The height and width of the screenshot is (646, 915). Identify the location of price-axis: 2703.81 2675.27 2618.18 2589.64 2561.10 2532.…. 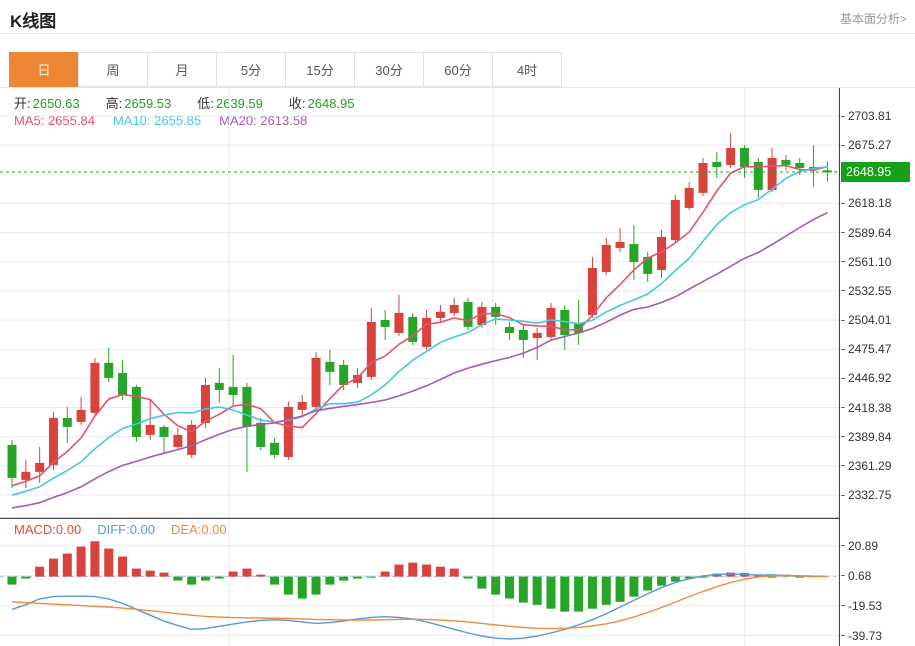
(877, 303).